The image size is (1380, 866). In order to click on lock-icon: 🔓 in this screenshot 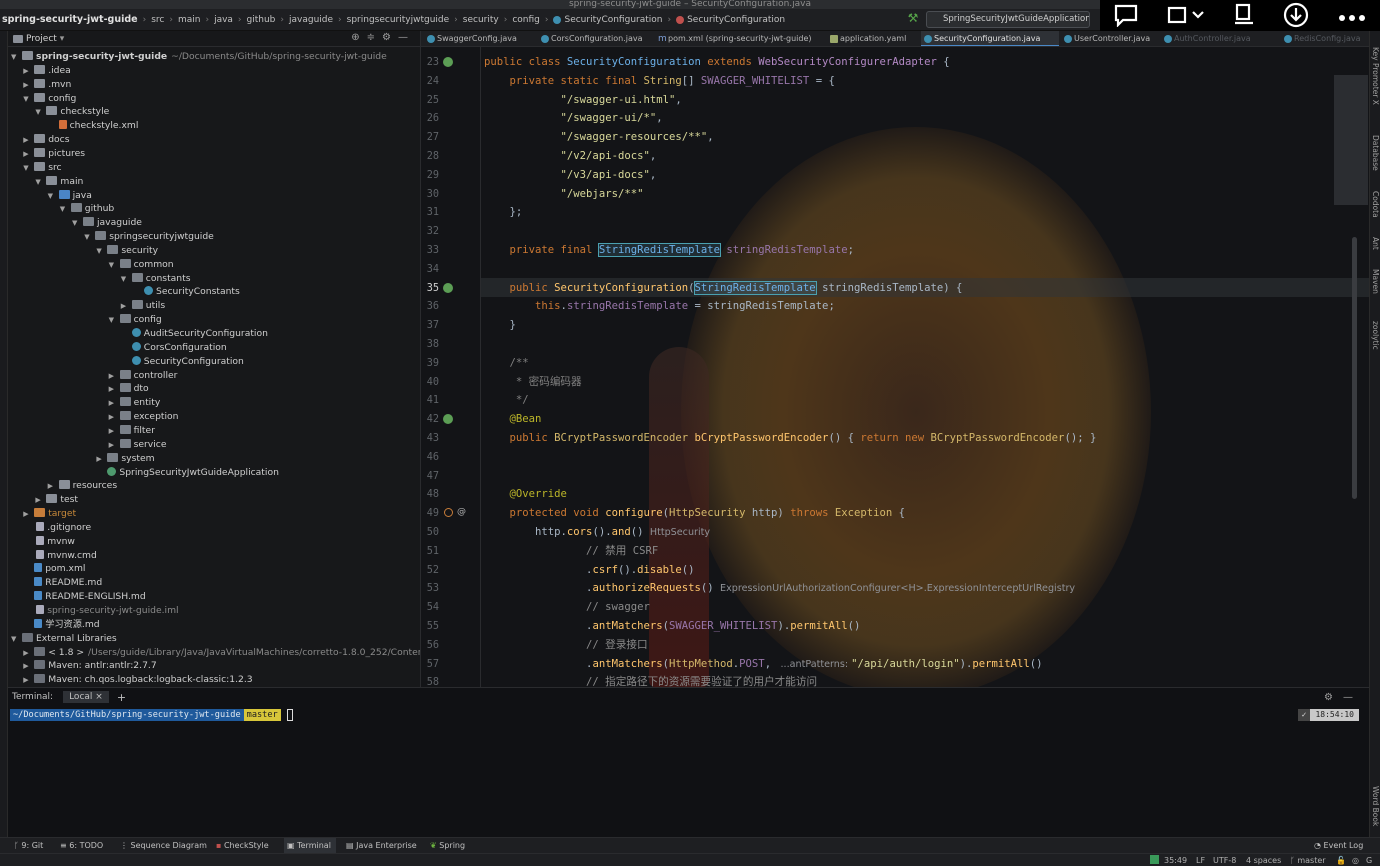, I will do `click(1341, 860)`.